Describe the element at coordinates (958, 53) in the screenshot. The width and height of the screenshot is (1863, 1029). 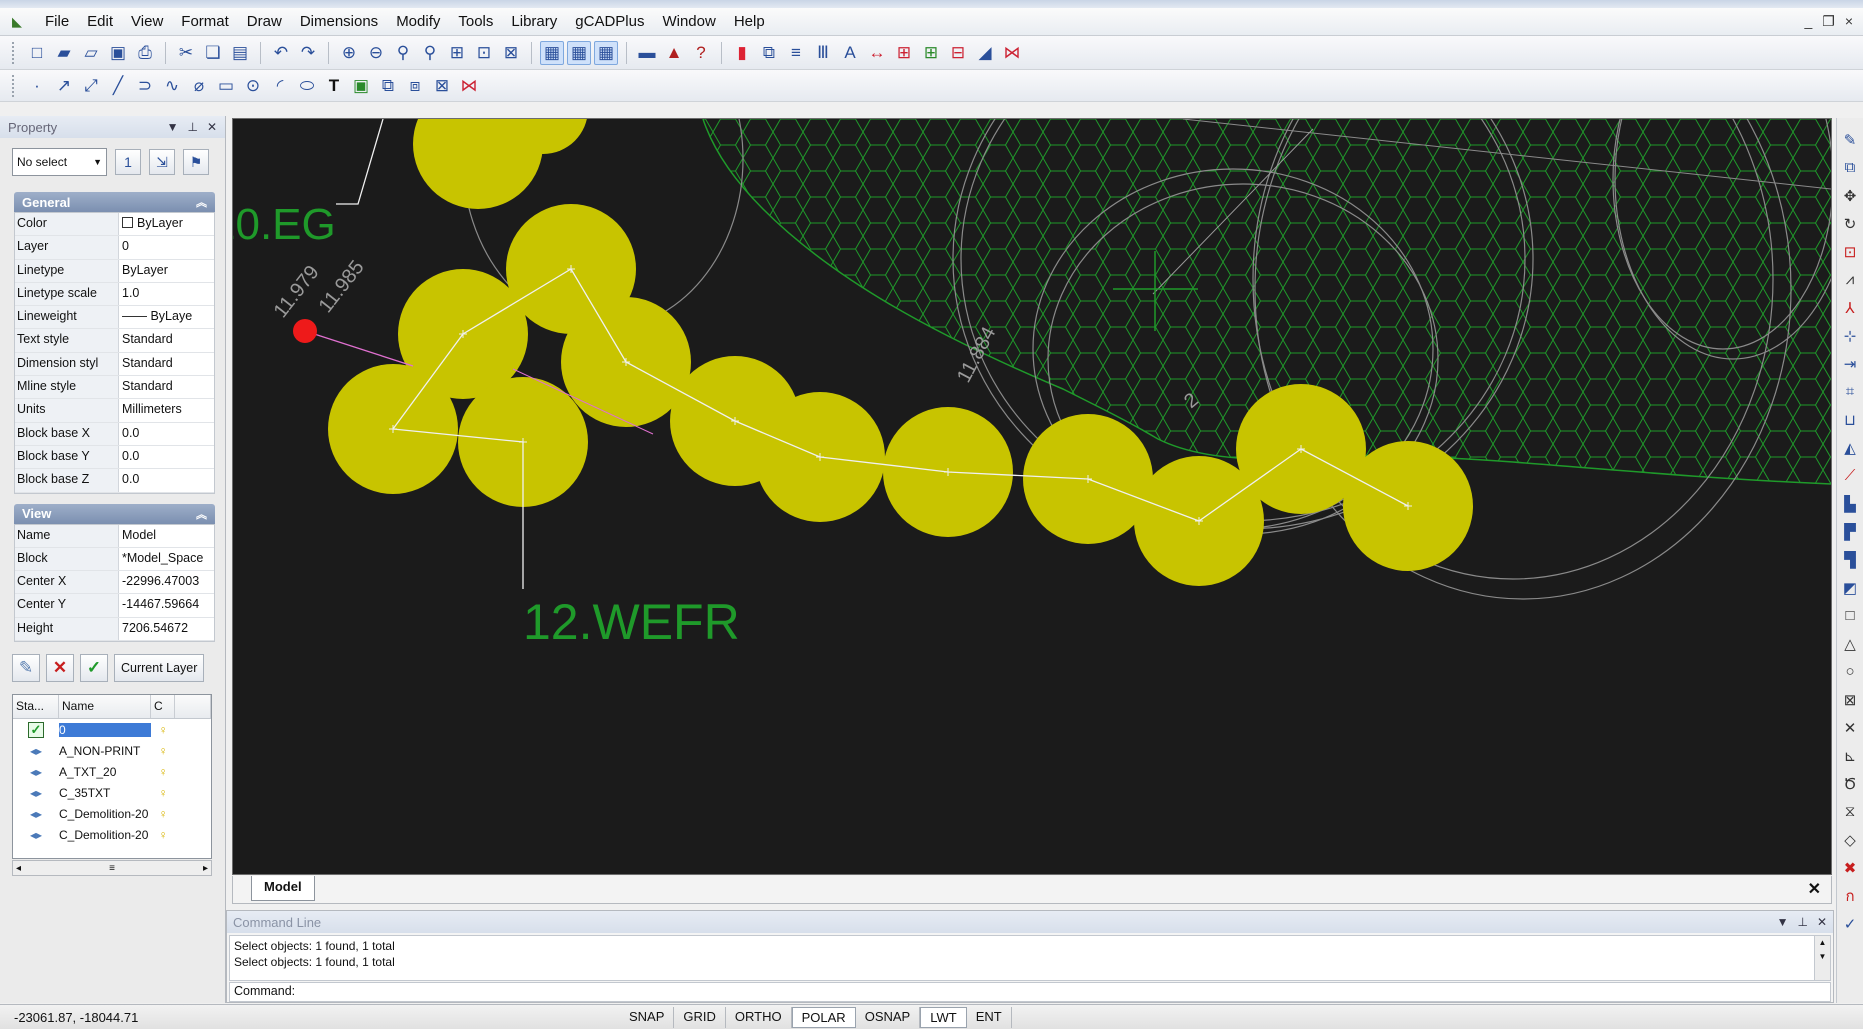
I see `table-icon: ⊟` at that location.